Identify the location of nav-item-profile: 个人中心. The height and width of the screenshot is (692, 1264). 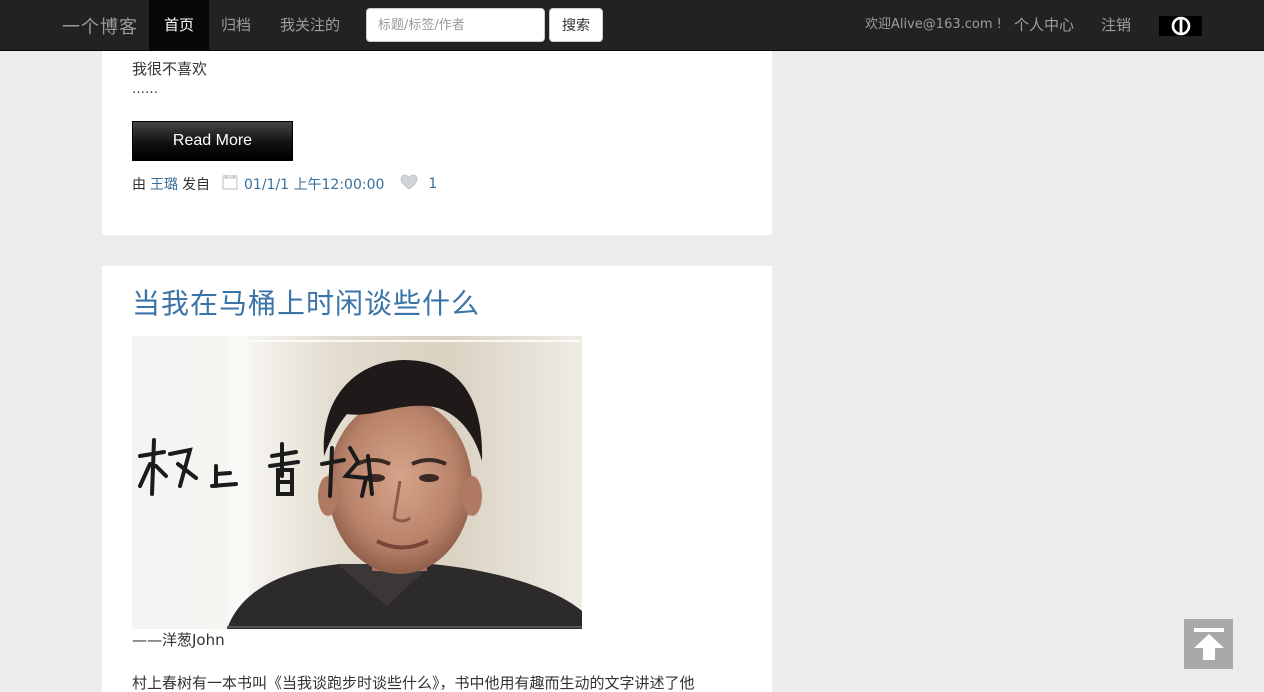
(1044, 25).